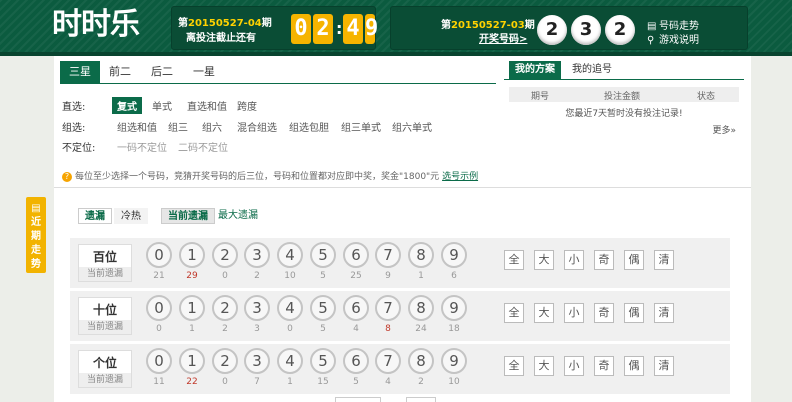 Image resolution: width=792 pixels, height=402 pixels. What do you see at coordinates (120, 72) in the screenshot?
I see `tab-front-two: 前二` at bounding box center [120, 72].